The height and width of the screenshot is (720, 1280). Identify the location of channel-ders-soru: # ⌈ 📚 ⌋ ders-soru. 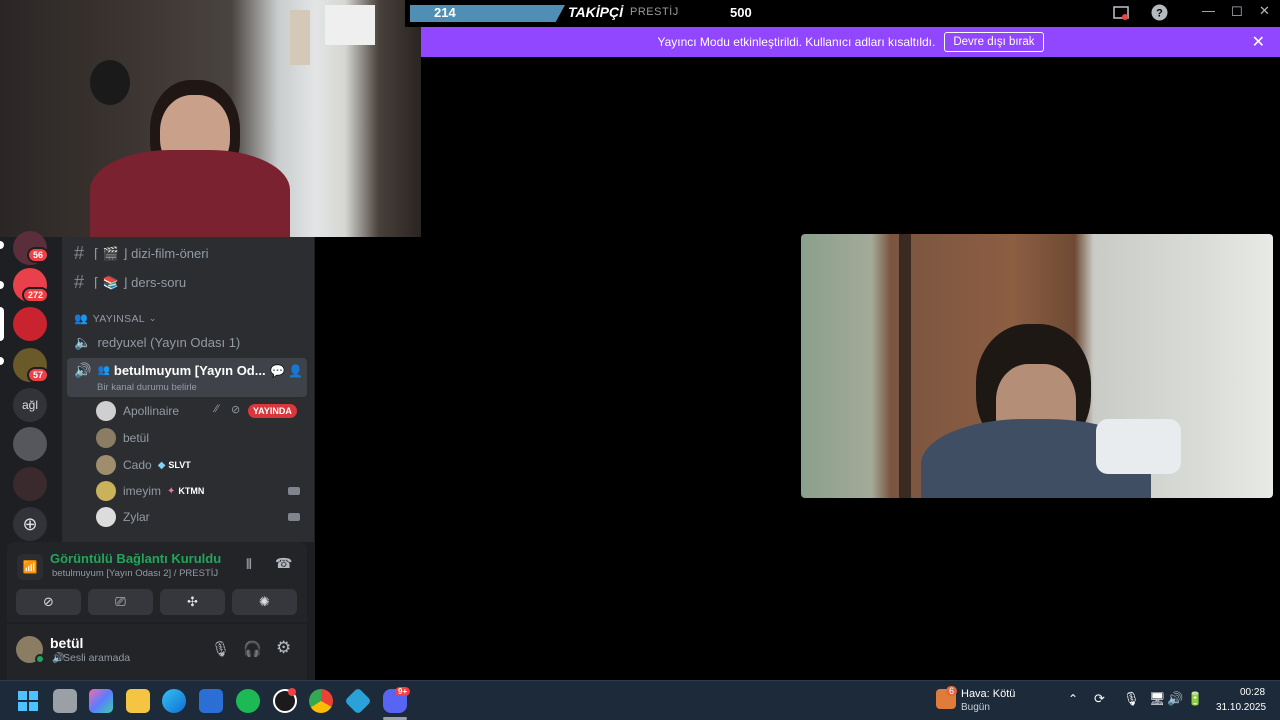
(130, 282).